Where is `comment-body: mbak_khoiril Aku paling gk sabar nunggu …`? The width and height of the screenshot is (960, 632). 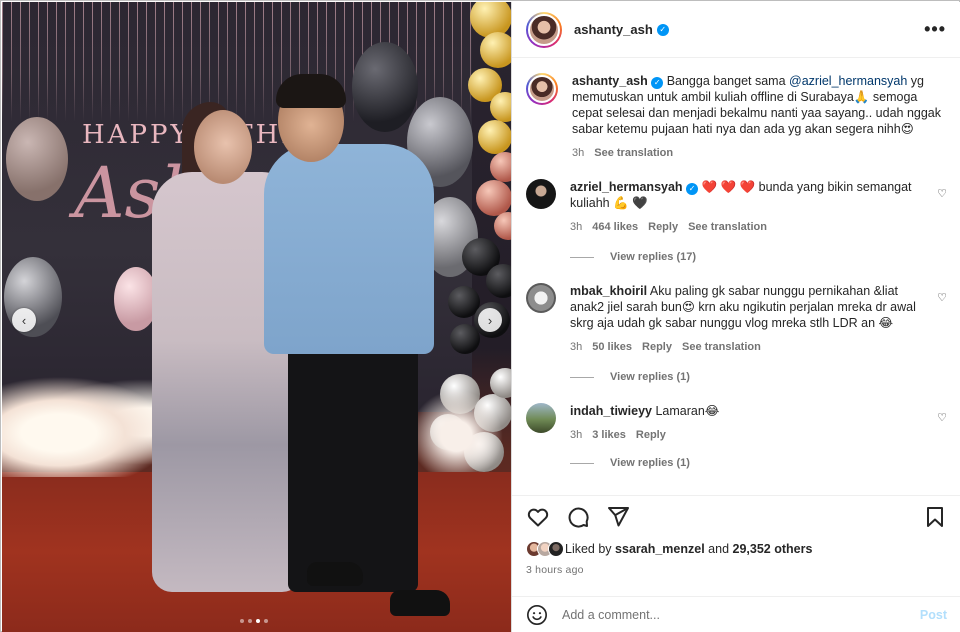 comment-body: mbak_khoiril Aku paling gk sabar nunggu … is located at coordinates (758, 319).